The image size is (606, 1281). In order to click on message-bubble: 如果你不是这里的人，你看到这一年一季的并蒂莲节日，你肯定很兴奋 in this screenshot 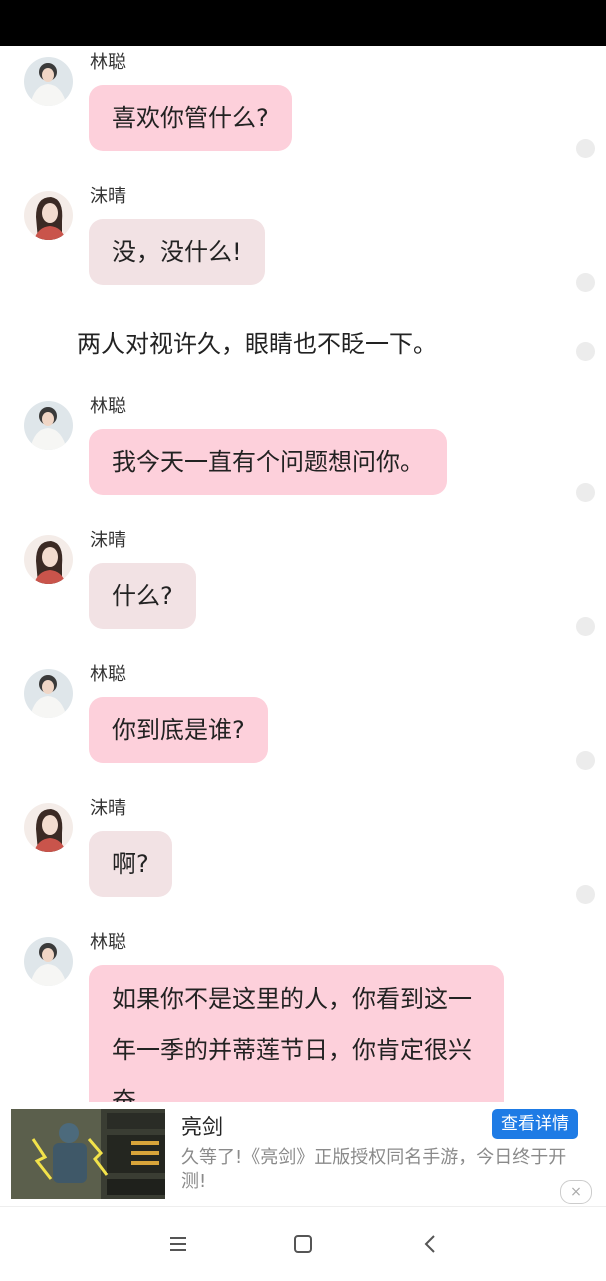, I will do `click(296, 1033)`.